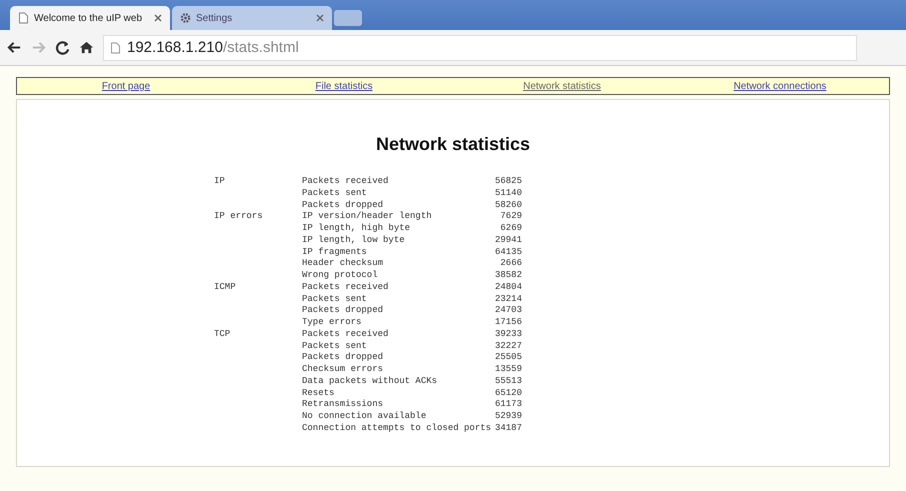 The width and height of the screenshot is (906, 491). Describe the element at coordinates (90, 18) in the screenshot. I see `browser-tab: Welcome to the uIP web` at that location.